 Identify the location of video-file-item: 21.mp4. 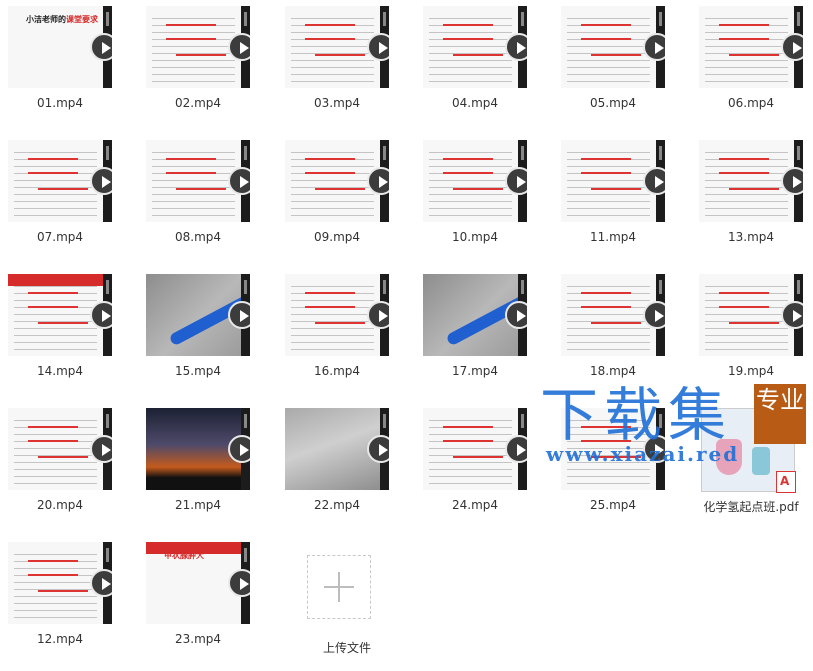
(203, 466).